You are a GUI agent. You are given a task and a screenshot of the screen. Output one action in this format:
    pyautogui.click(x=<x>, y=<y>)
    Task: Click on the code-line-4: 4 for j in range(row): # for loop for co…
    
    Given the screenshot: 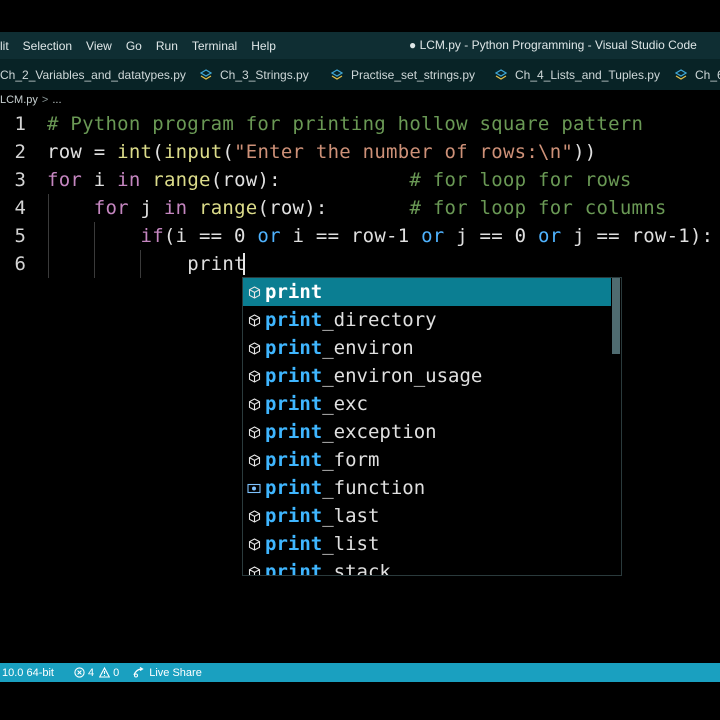 What is the action you would take?
    pyautogui.click(x=360, y=208)
    